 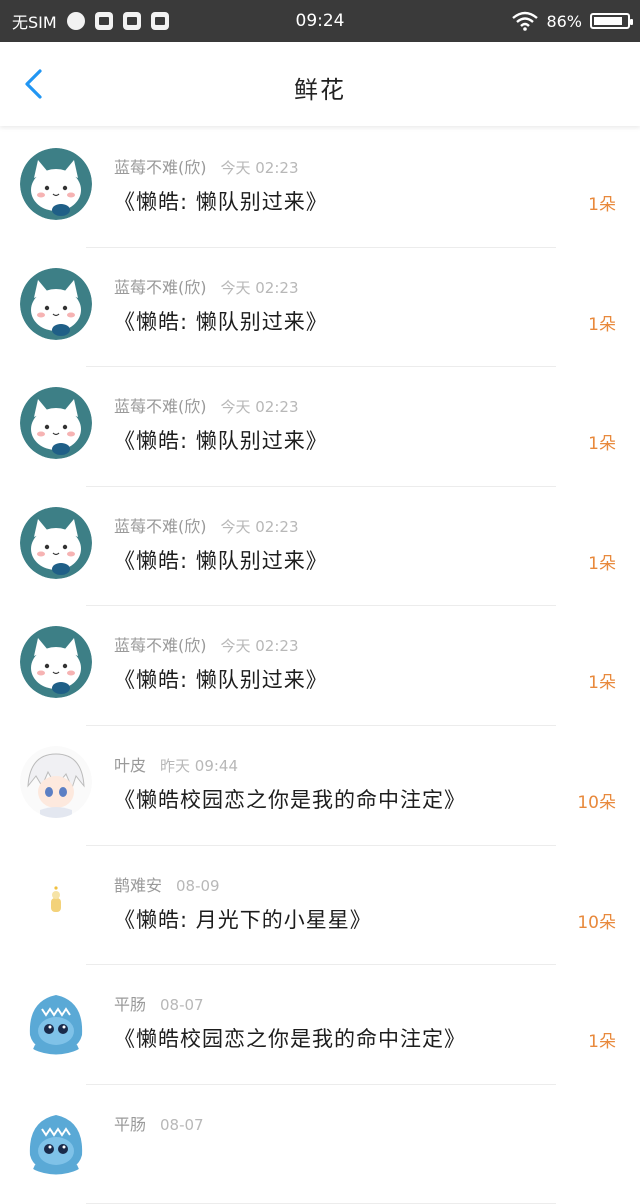 What do you see at coordinates (320, 1144) in the screenshot?
I see `list-item: 平肠 08-07` at bounding box center [320, 1144].